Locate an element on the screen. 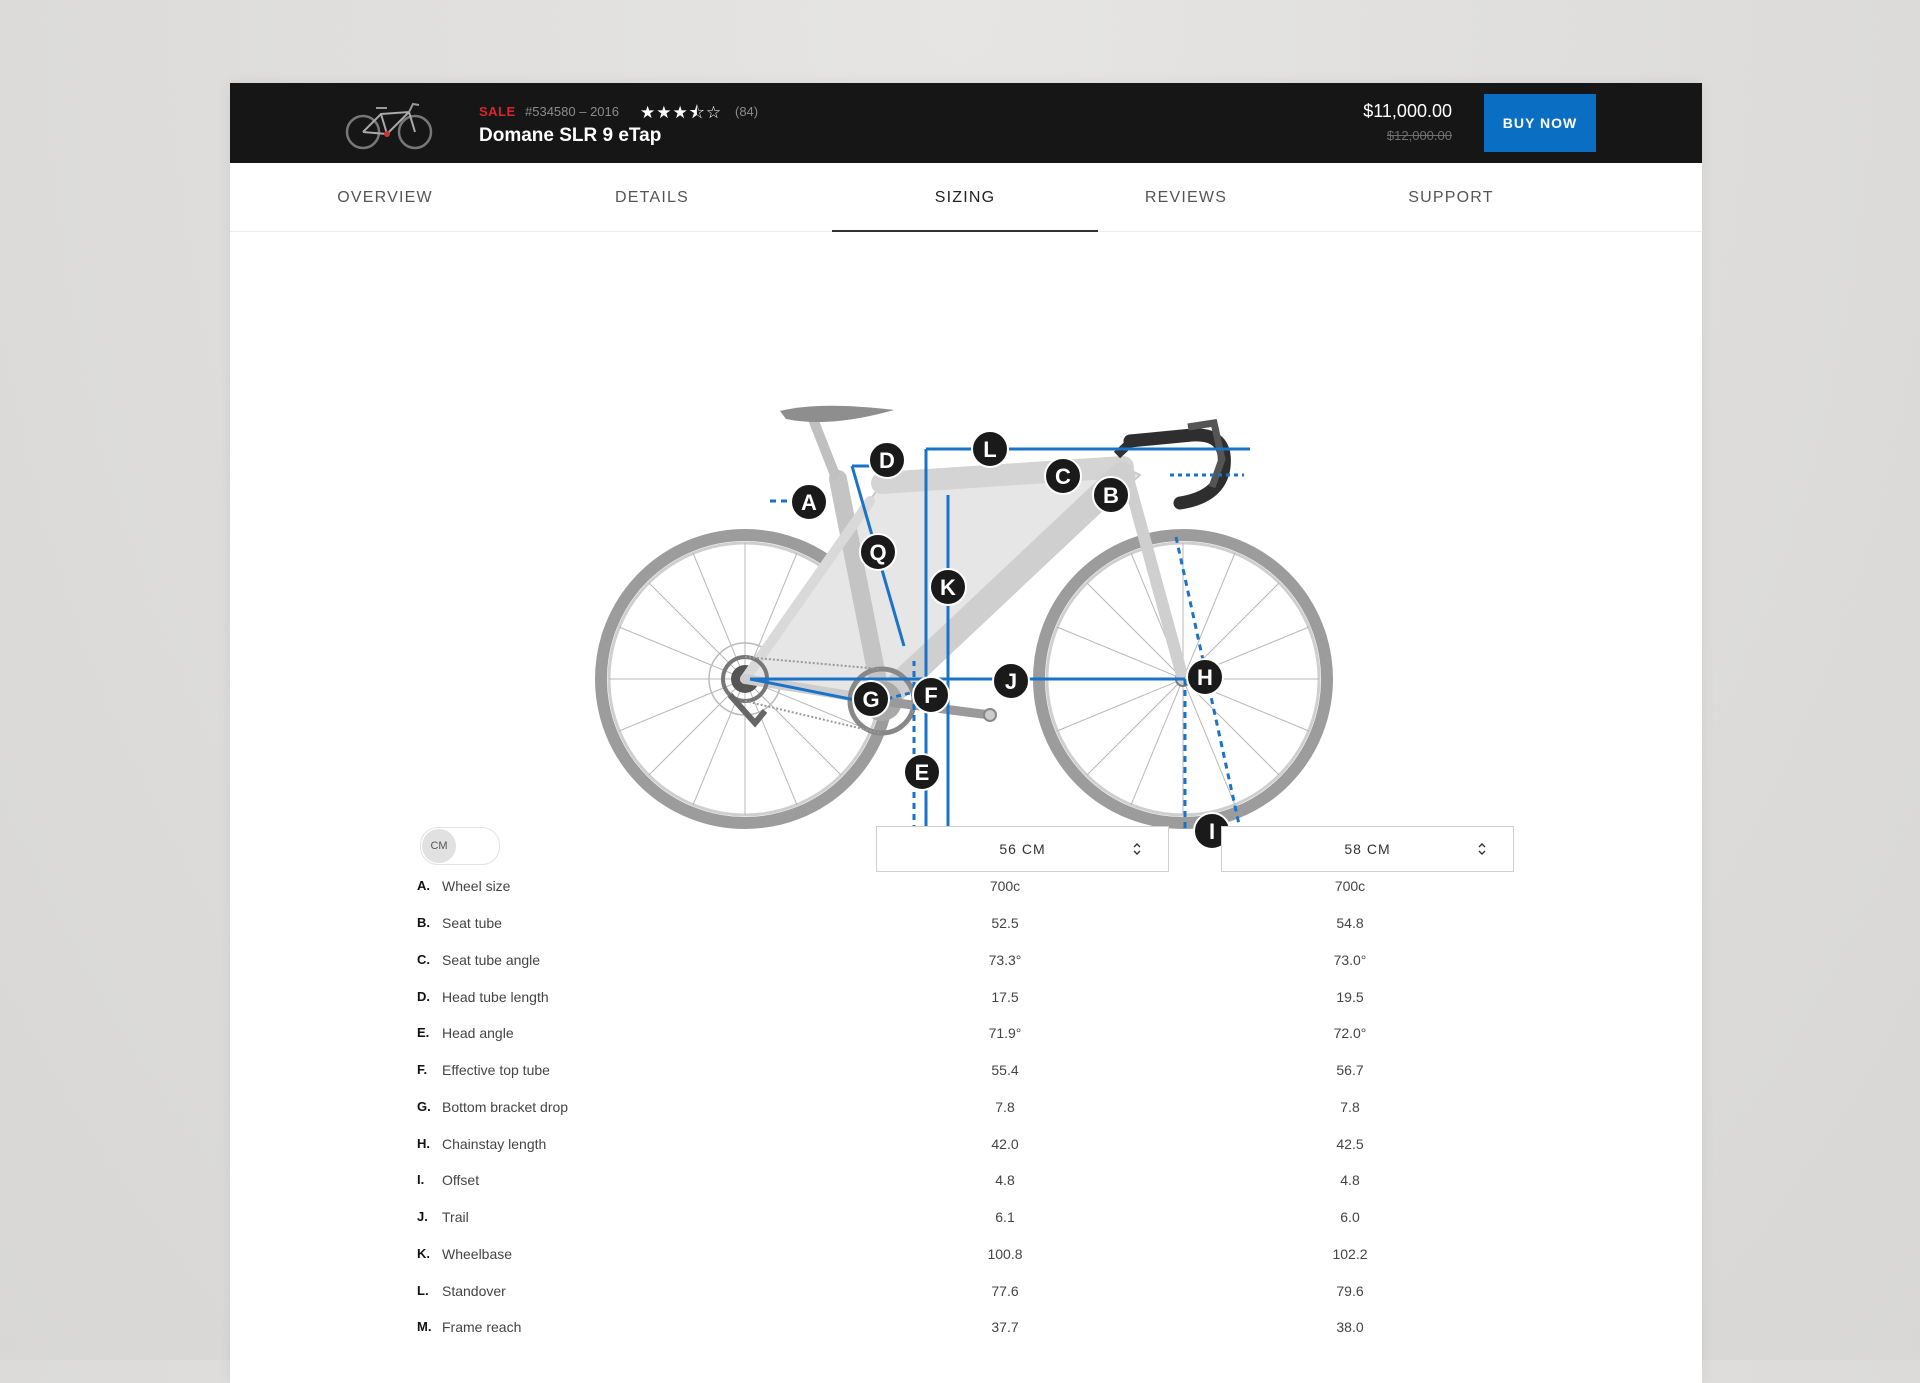 The image size is (1920, 1383). spec-label: Frame reach is located at coordinates (482, 1327).